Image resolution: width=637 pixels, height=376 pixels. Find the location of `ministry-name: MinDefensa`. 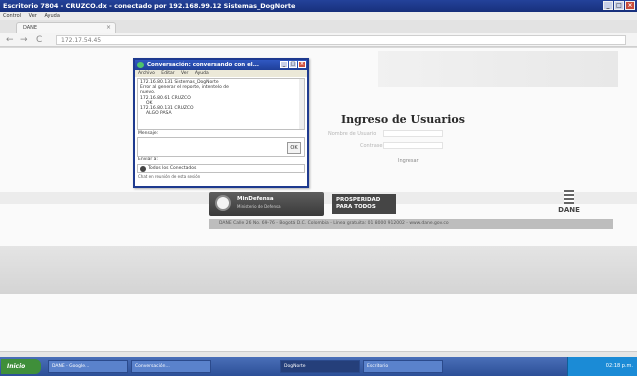

ministry-name: MinDefensa is located at coordinates (255, 199).